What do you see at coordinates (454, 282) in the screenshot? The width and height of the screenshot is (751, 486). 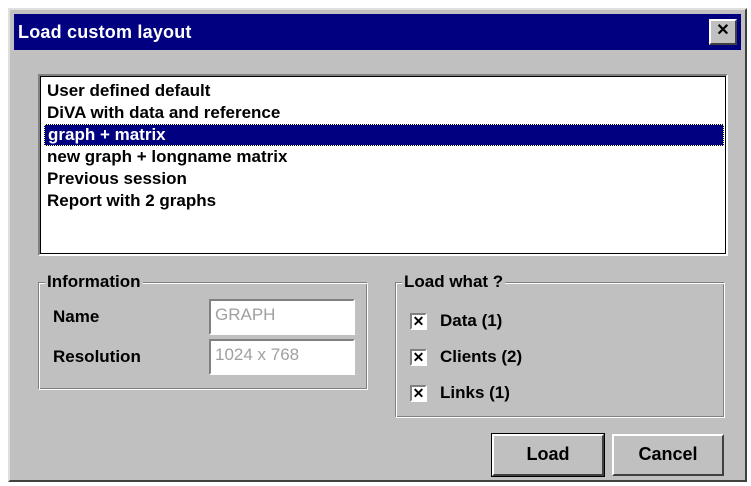 I see `load-what-group-label: Load what ?` at bounding box center [454, 282].